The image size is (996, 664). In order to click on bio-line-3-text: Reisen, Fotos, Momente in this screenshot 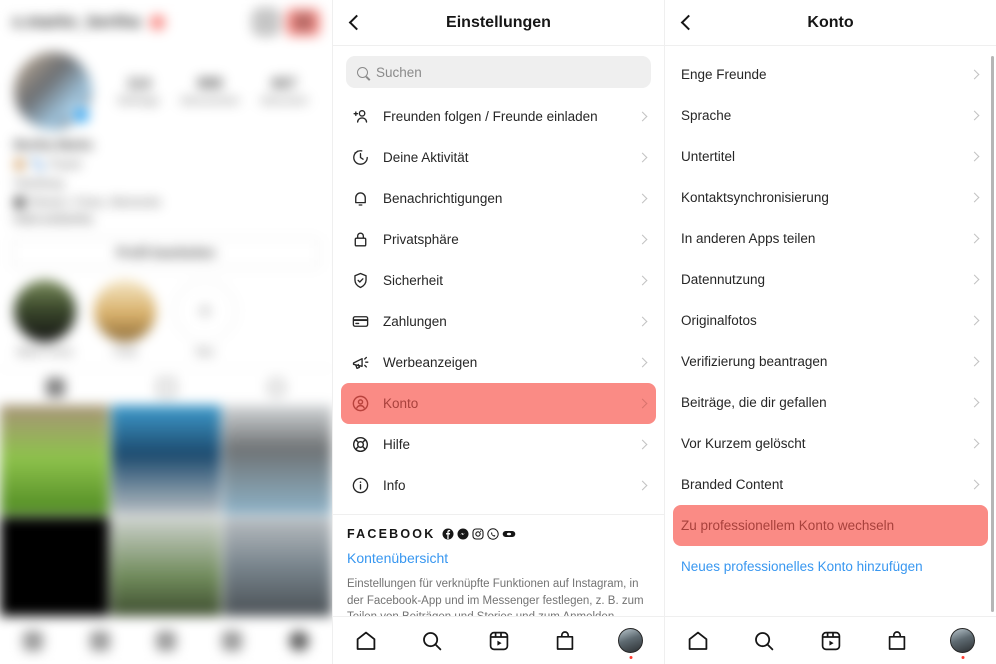, I will do `click(95, 202)`.